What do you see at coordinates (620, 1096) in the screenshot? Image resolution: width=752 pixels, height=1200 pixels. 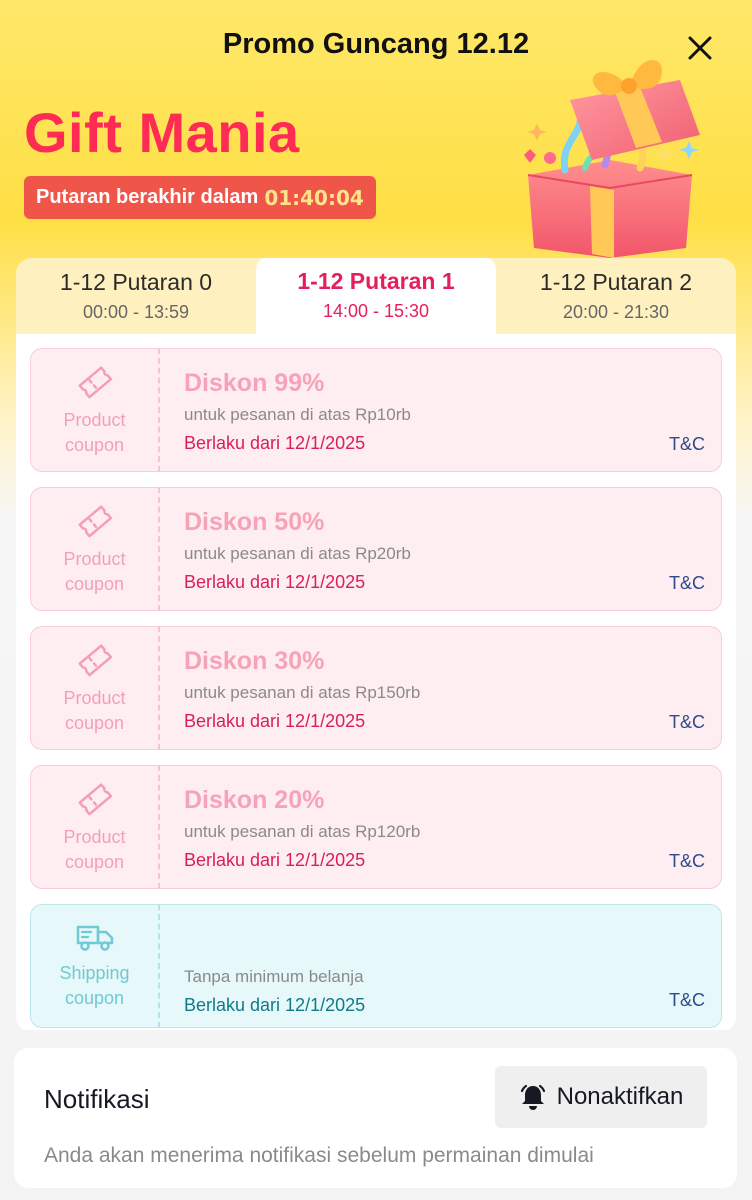 I see `disable-notification-label: Nonaktifkan` at bounding box center [620, 1096].